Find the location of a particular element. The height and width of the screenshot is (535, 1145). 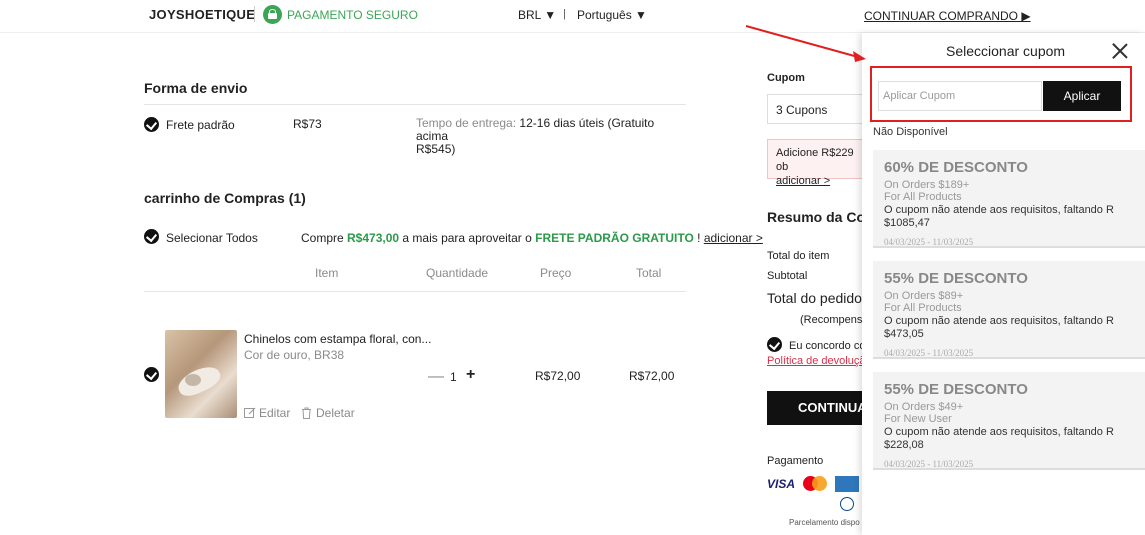

coupon-scope: For New User is located at coordinates (918, 419).